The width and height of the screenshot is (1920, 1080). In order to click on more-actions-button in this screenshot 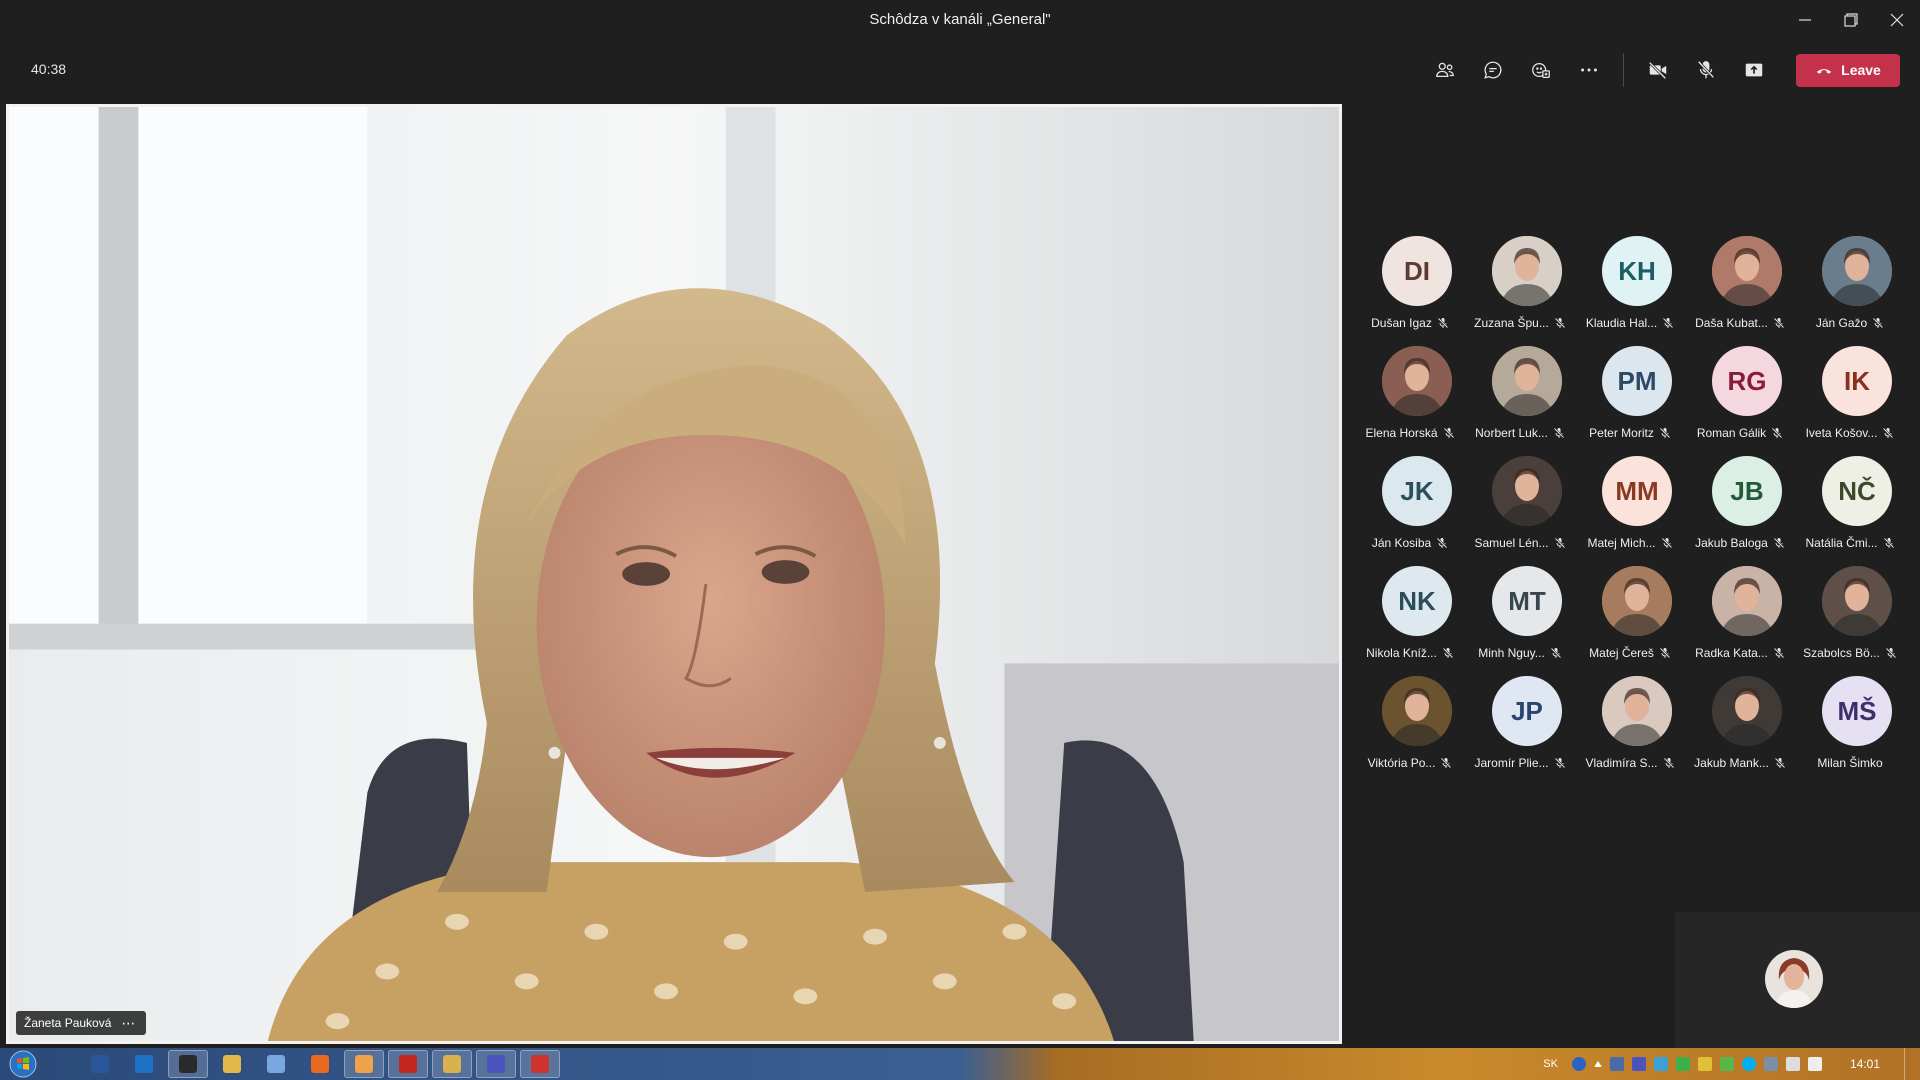, I will do `click(1589, 70)`.